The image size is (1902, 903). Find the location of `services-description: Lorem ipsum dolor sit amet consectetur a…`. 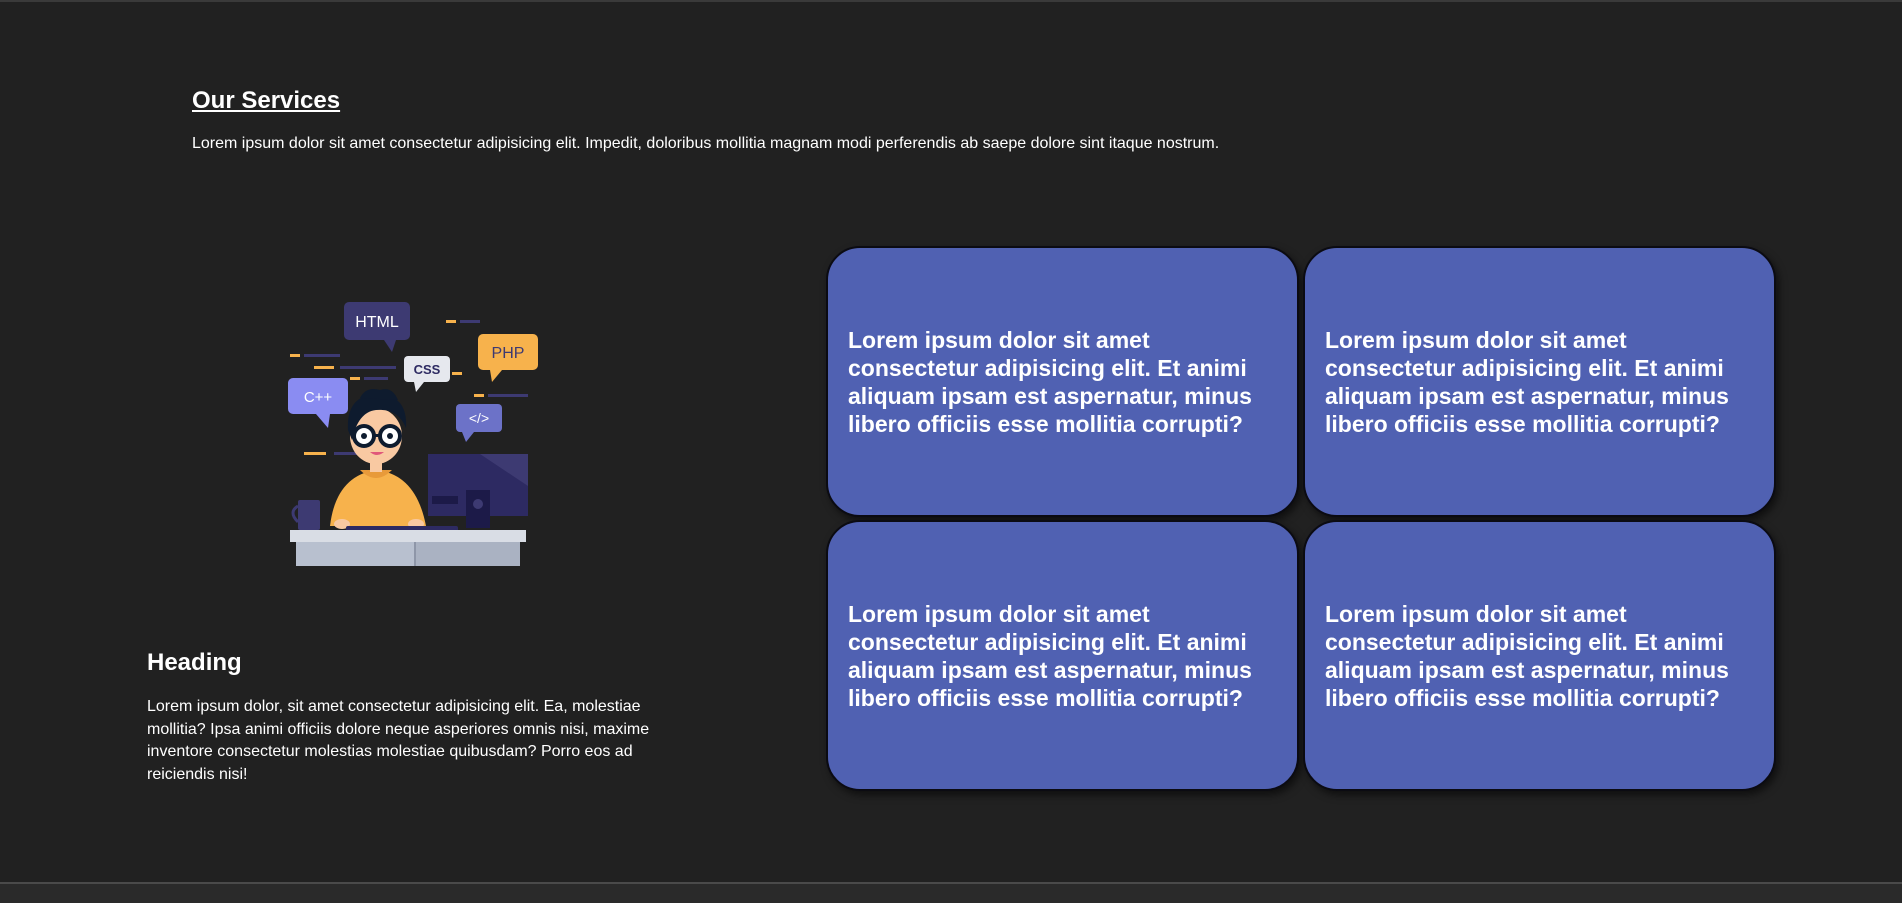

services-description: Lorem ipsum dolor sit amet consectetur a… is located at coordinates (706, 143).